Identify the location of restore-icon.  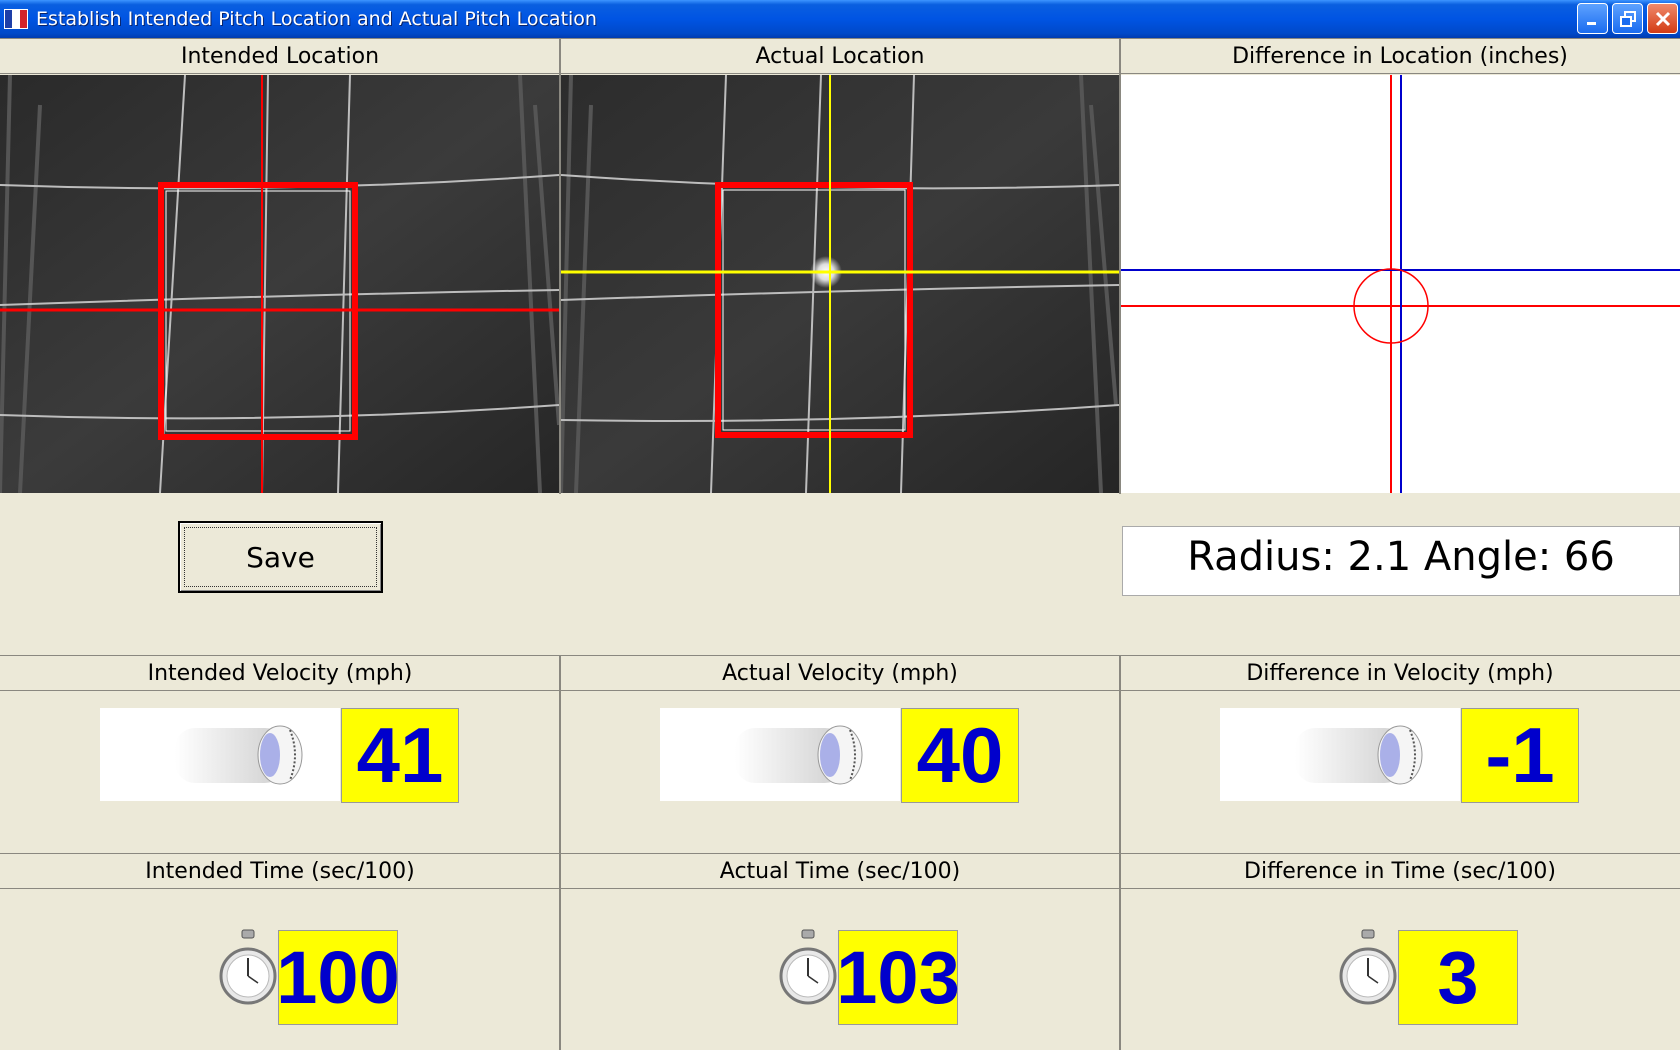
(1627, 18).